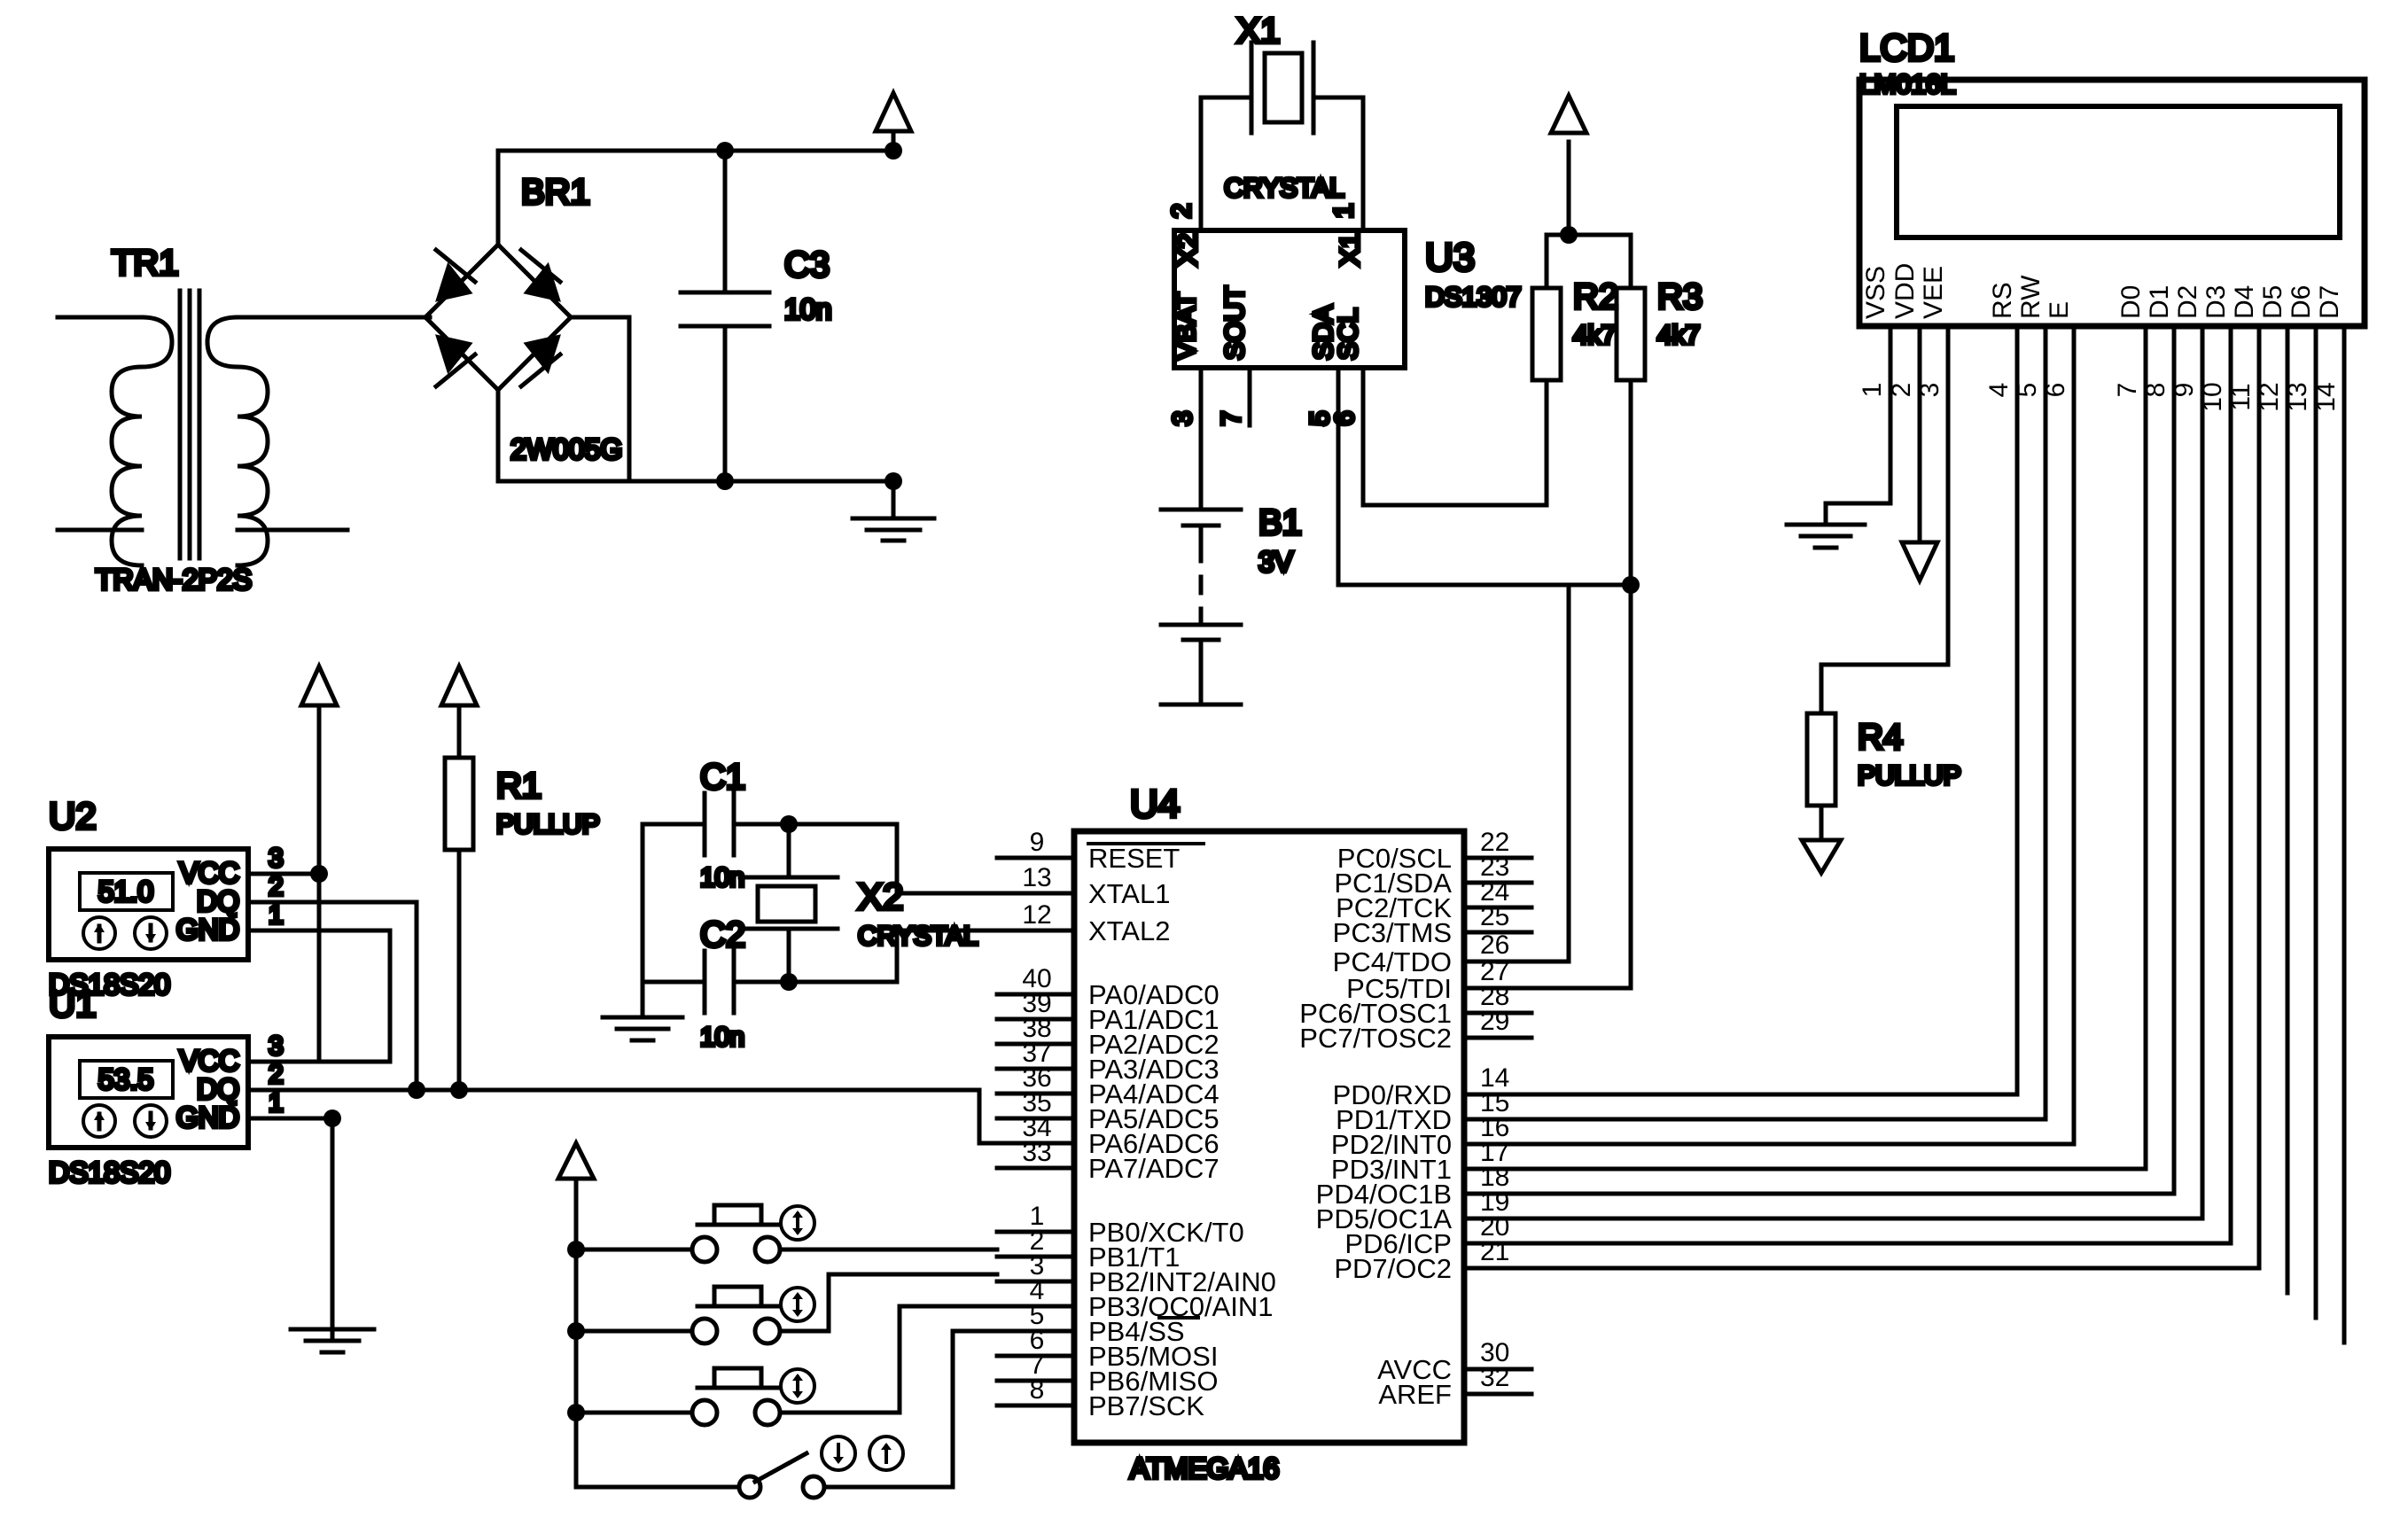  What do you see at coordinates (276, 858) in the screenshot?
I see `u2-pin-vcc-num: 3` at bounding box center [276, 858].